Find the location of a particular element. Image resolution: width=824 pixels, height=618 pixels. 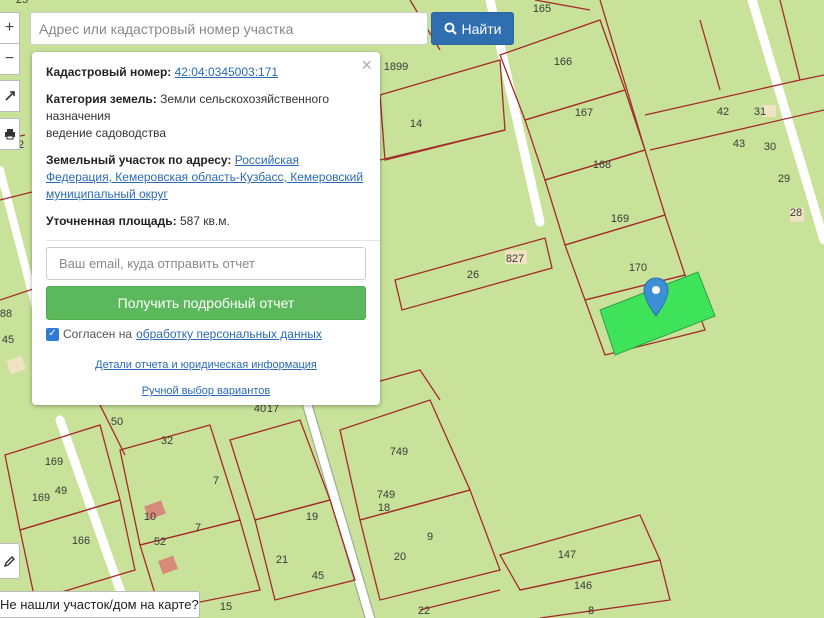

parcel-number-label: 20 is located at coordinates (400, 557).